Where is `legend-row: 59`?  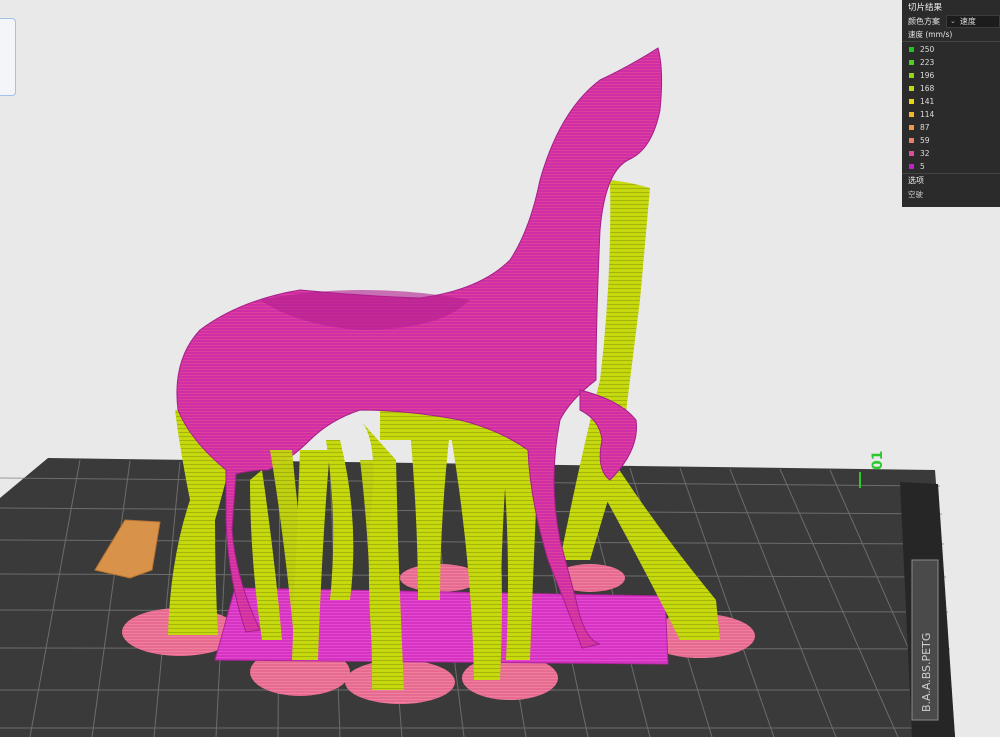
legend-row: 59 is located at coordinates (951, 140).